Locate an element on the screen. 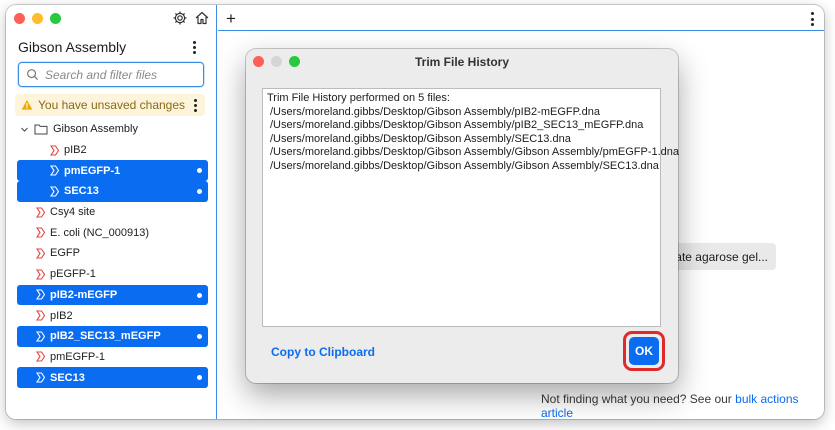 This screenshot has width=835, height=430. tree-folder: Gibson Assembly is located at coordinates (111, 129).